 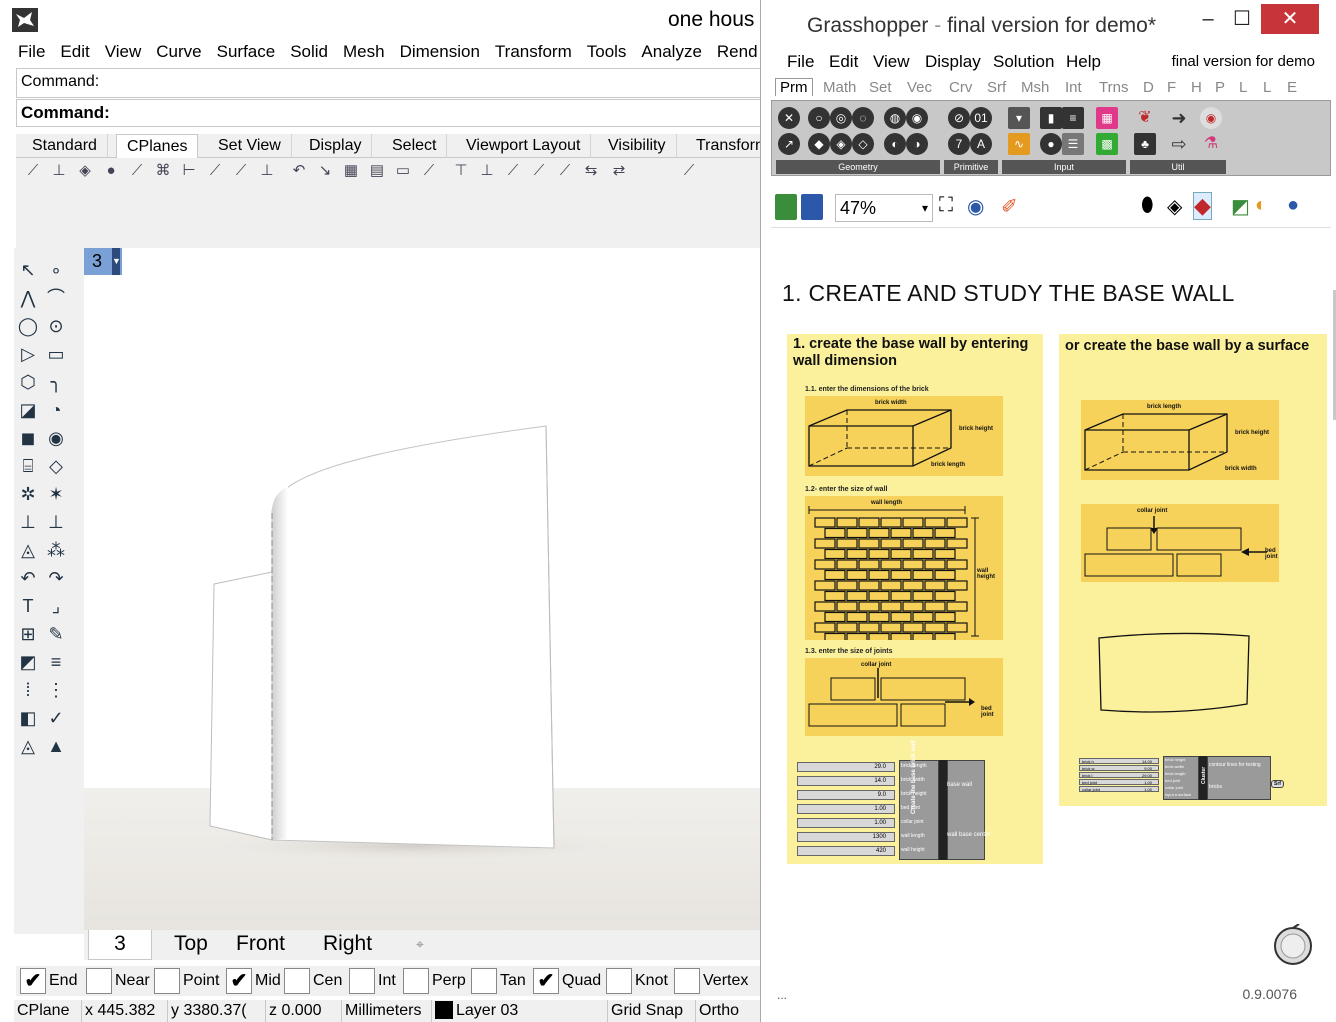 What do you see at coordinates (239, 981) in the screenshot?
I see `osnap-mid-checkbox: ✔` at bounding box center [239, 981].